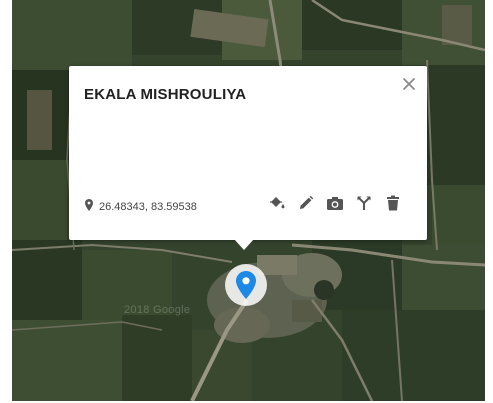  I want to click on popup-pointer, so click(244, 244).